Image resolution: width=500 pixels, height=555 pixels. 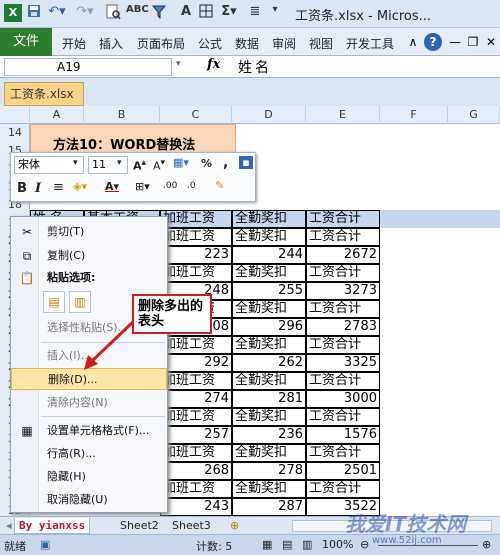 I want to click on menu-item-unhide: 取消隐藏(U), so click(x=89, y=500).